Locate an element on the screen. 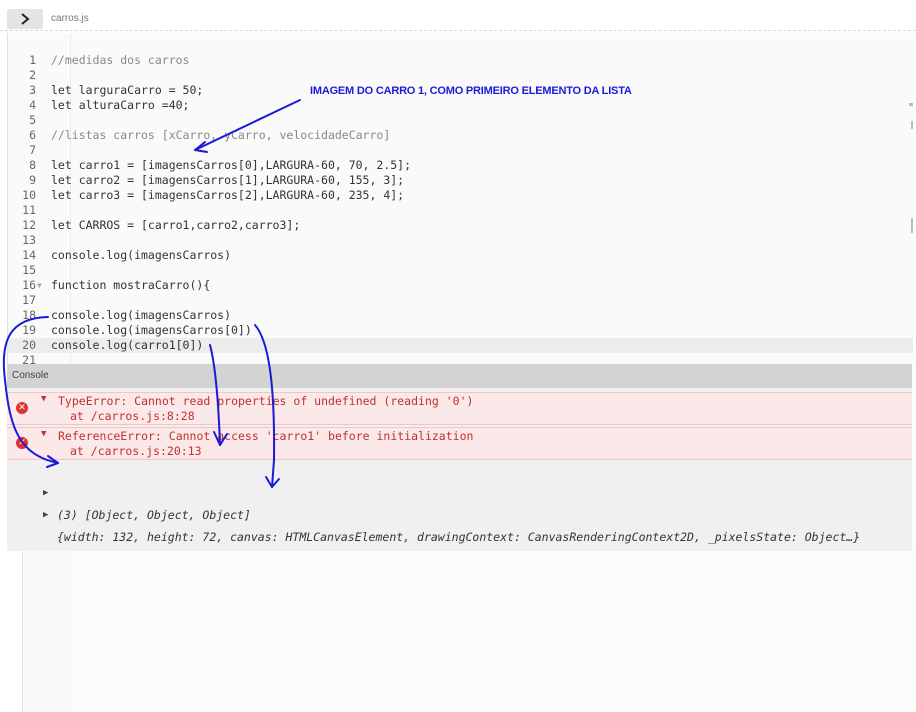 This screenshot has height=712, width=916. line-text: console.log(imagensCarros[0]) is located at coordinates (151, 330).